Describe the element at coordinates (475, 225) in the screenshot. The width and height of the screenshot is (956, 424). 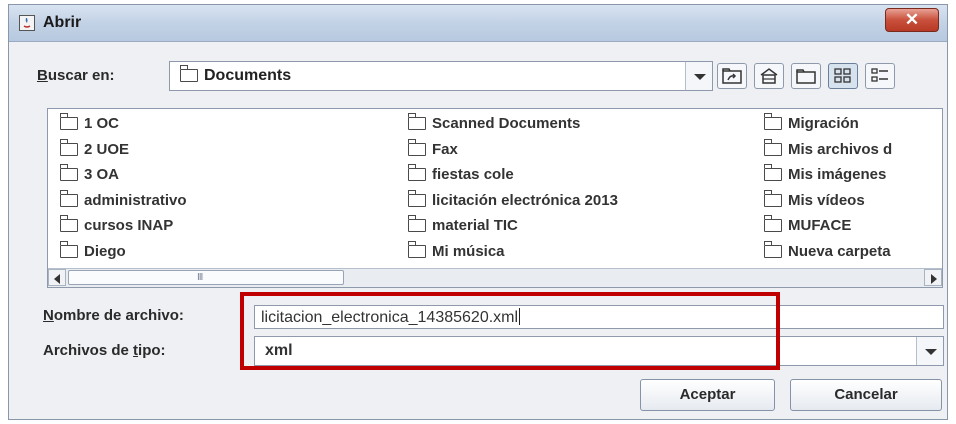
I see `file-list-item-label: material TIC` at that location.